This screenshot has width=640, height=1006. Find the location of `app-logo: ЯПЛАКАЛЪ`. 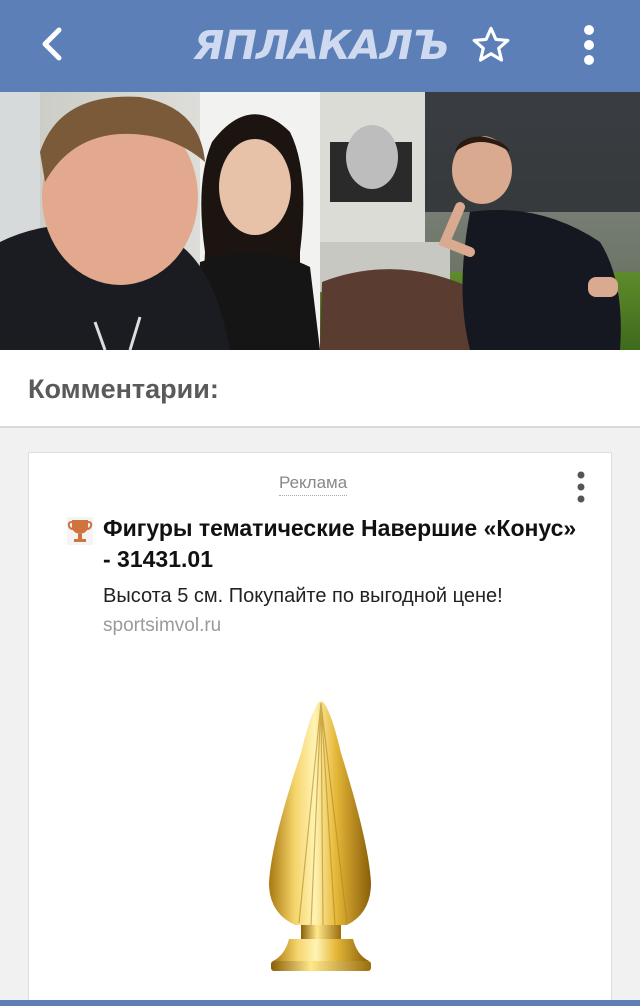

app-logo: ЯПЛАКАЛЪ is located at coordinates (322, 46).